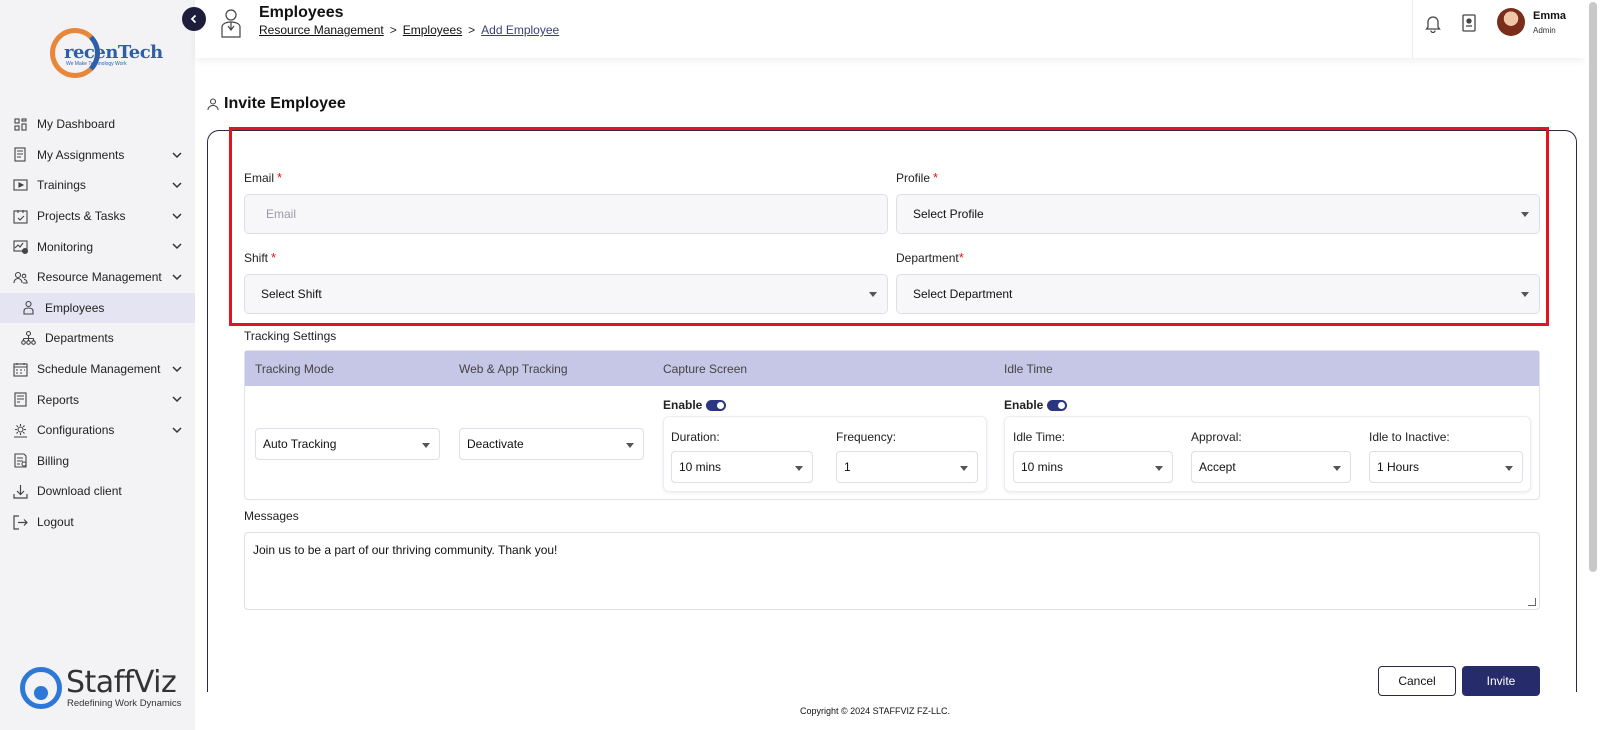  I want to click on bell-icon, so click(1433, 23).